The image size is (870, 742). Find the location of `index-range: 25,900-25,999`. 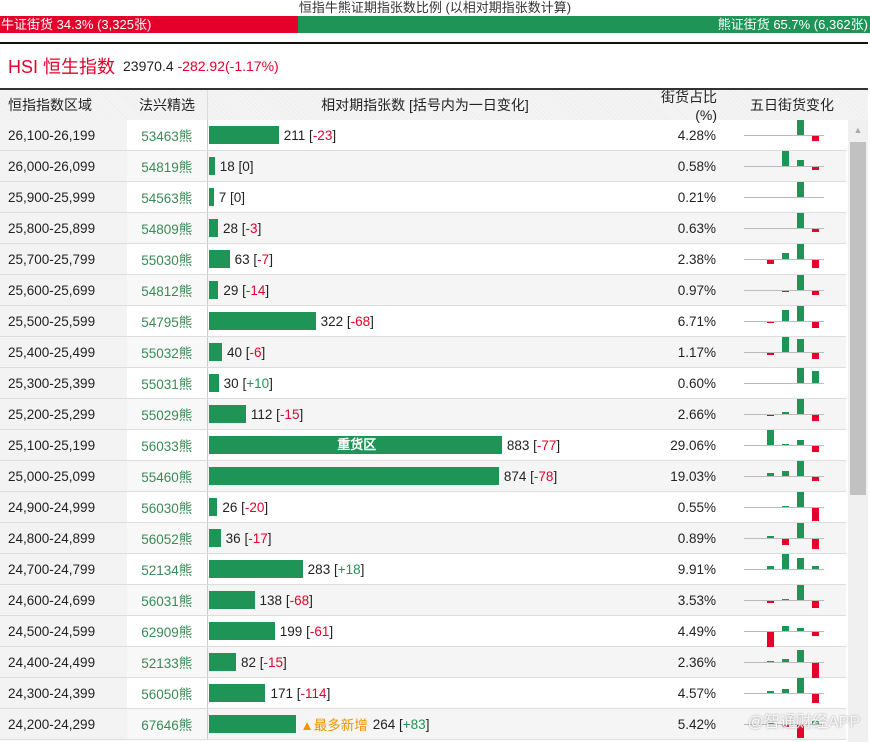

index-range: 25,900-25,999 is located at coordinates (63, 197).